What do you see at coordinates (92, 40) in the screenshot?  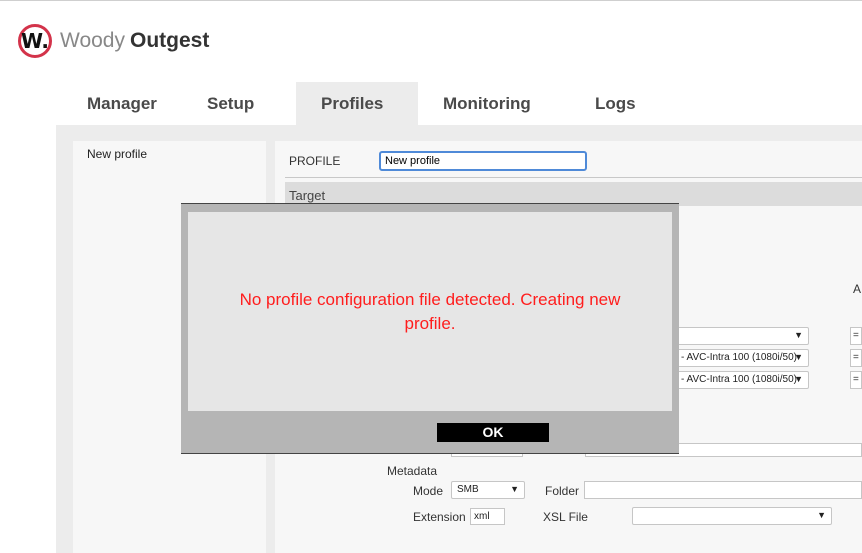 I see `brand-light: Woody` at bounding box center [92, 40].